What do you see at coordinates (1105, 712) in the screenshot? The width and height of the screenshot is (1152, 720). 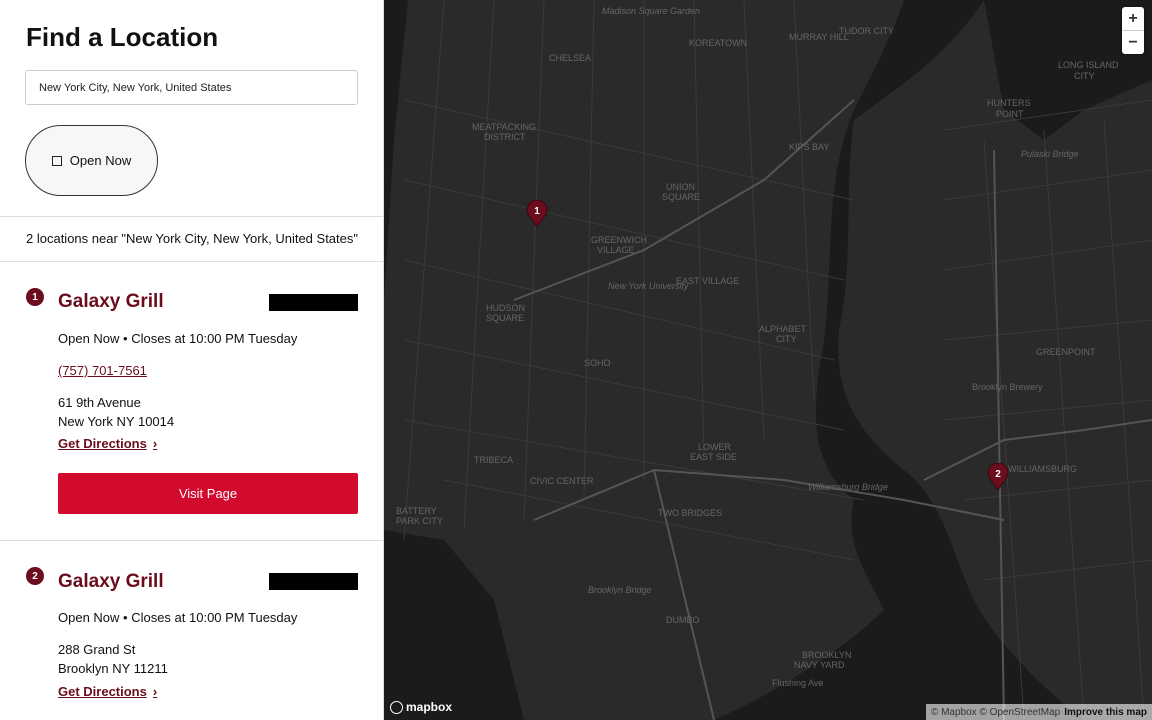 I see `improve-map-link: Improve this map` at bounding box center [1105, 712].